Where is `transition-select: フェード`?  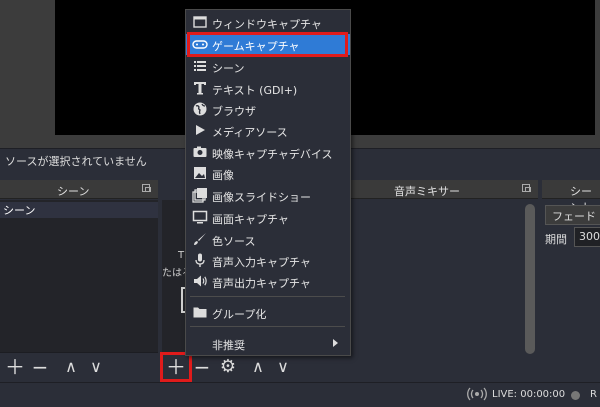 transition-select: フェード is located at coordinates (572, 215).